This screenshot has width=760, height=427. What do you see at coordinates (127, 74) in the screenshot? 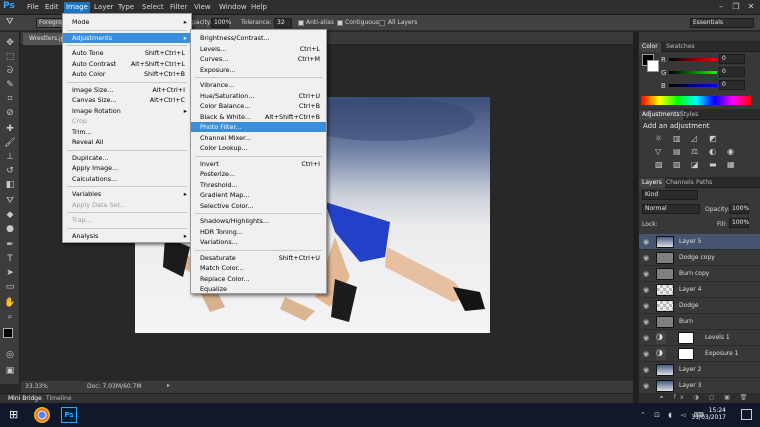
I see `image-menu-item: Auto Color Shift+Ctrl+B` at bounding box center [127, 74].